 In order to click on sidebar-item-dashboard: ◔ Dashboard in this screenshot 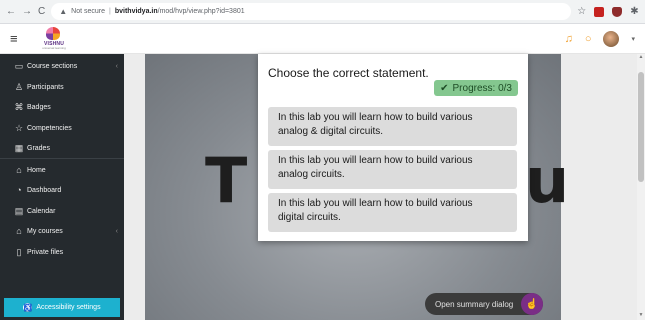, I will do `click(66, 190)`.